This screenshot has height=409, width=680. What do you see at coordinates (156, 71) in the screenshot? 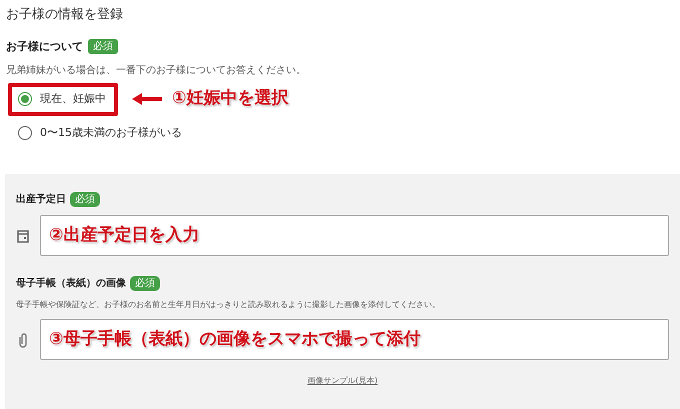
I see `hint-text: 兄弟姉妹がいる場合は、一番下のお子様についてお答えください。` at bounding box center [156, 71].